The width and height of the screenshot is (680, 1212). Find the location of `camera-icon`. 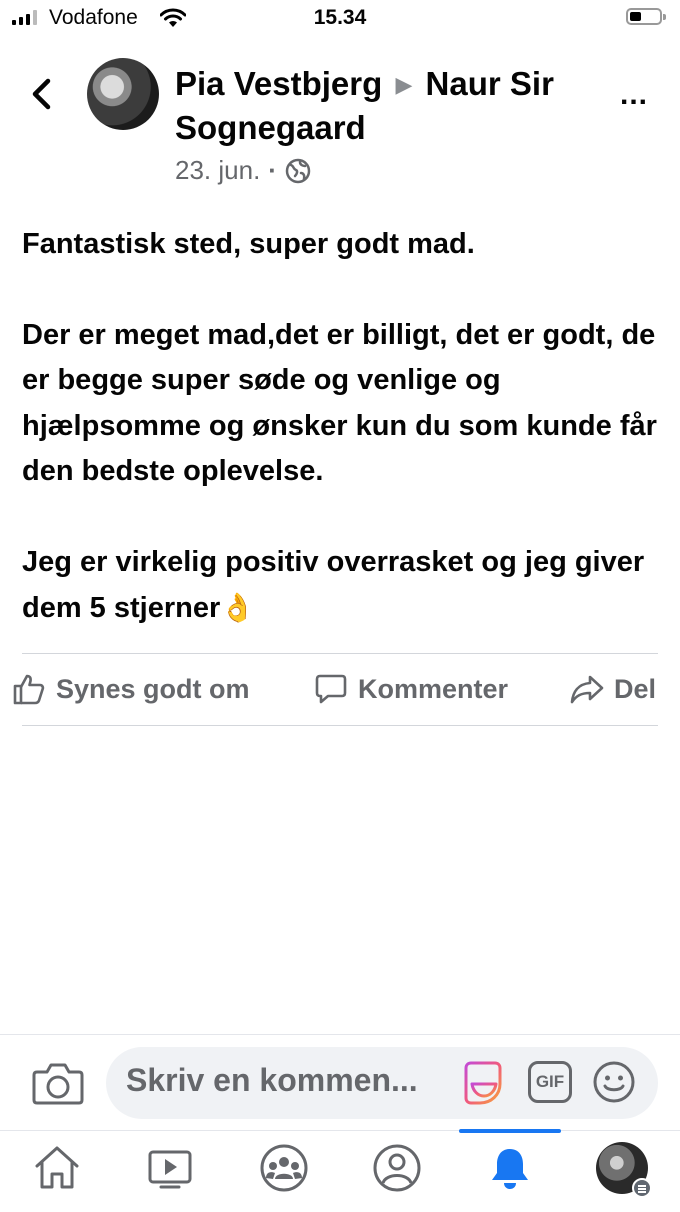

camera-icon is located at coordinates (58, 1083).